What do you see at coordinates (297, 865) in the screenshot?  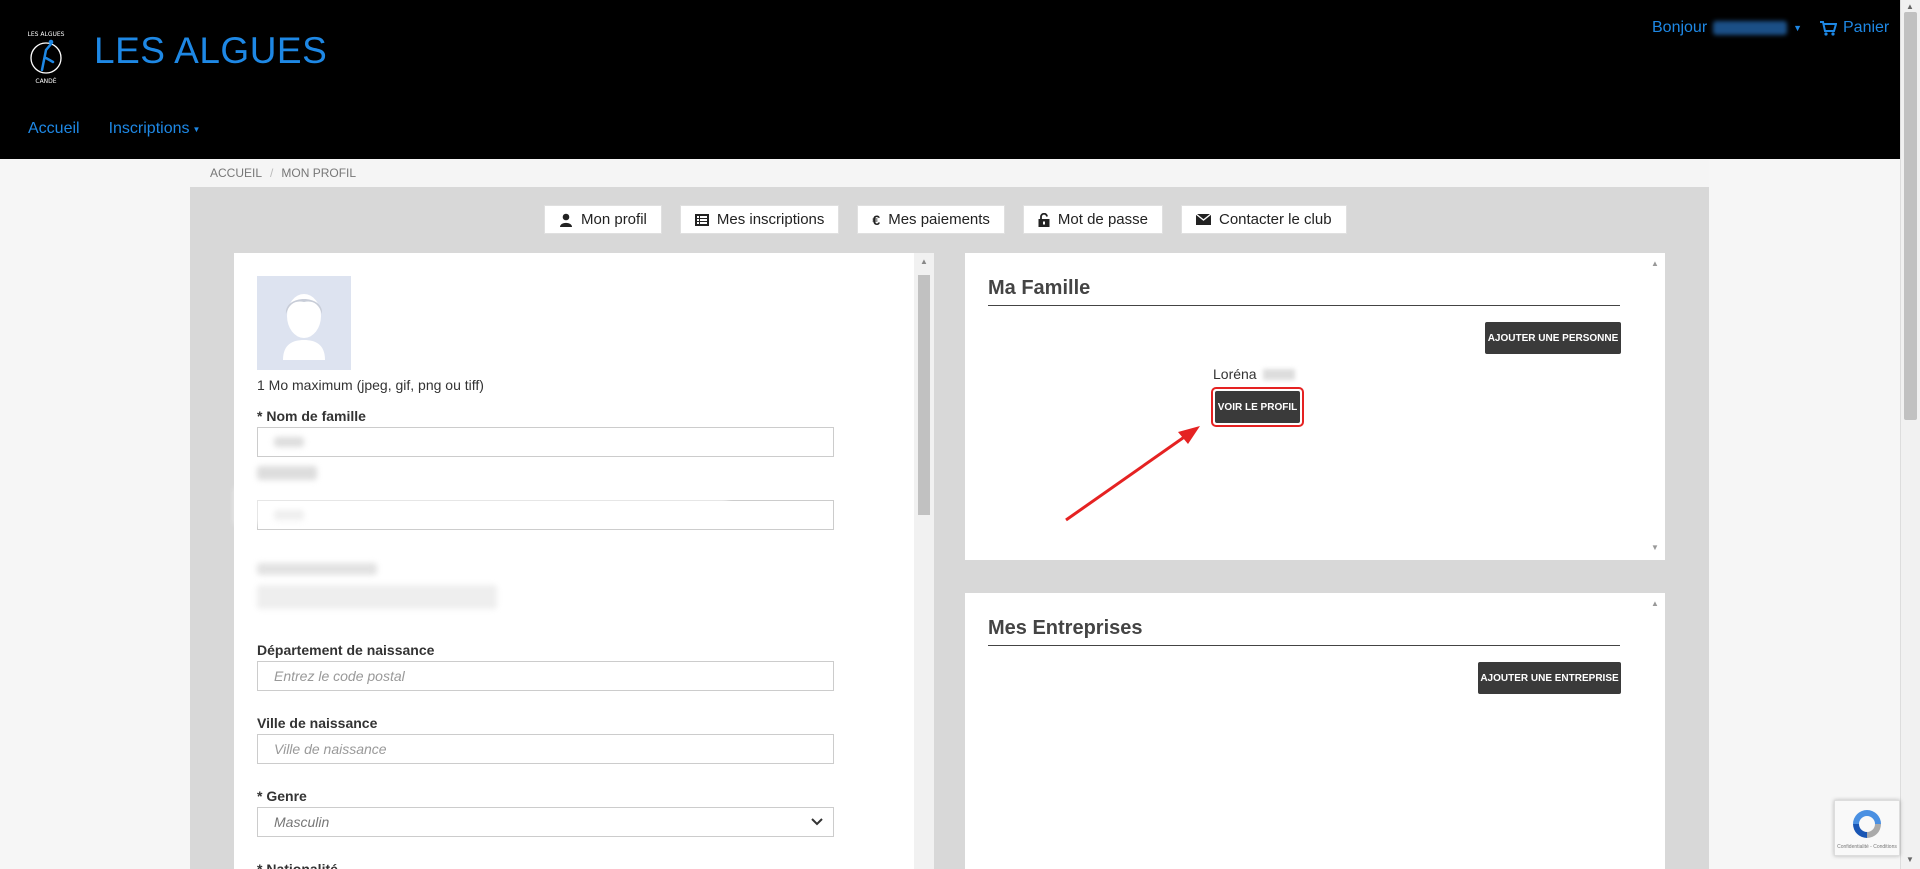 I see `nationality-label: * Nationalité` at bounding box center [297, 865].